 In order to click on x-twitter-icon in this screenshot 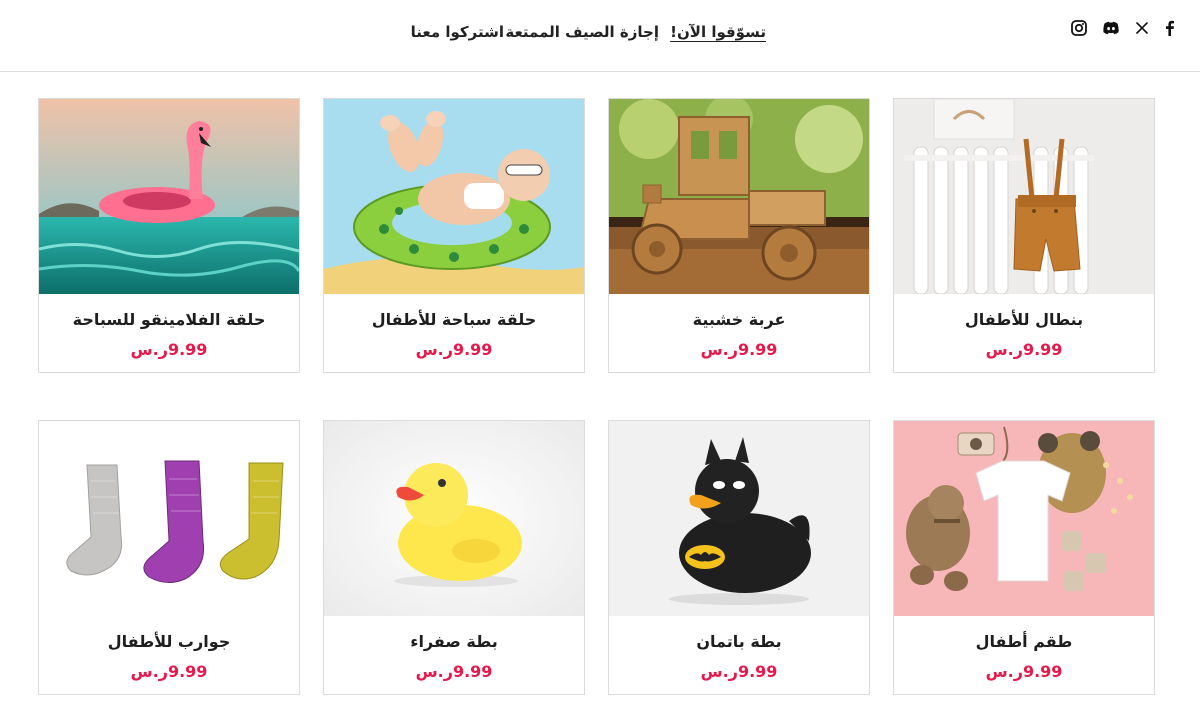, I will do `click(1142, 28)`.